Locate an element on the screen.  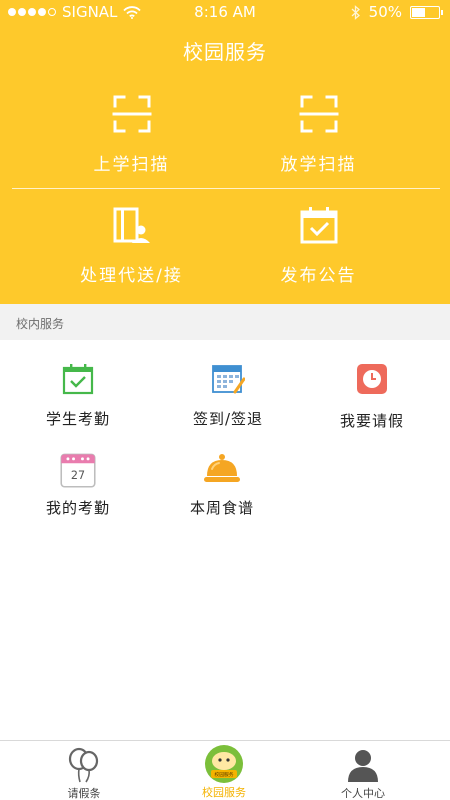
request-leave-button: 我要请假 is located at coordinates (372, 396).